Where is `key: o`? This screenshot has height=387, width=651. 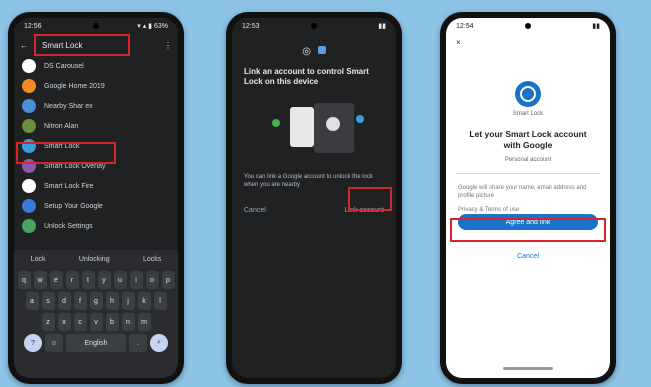 key: o is located at coordinates (152, 280).